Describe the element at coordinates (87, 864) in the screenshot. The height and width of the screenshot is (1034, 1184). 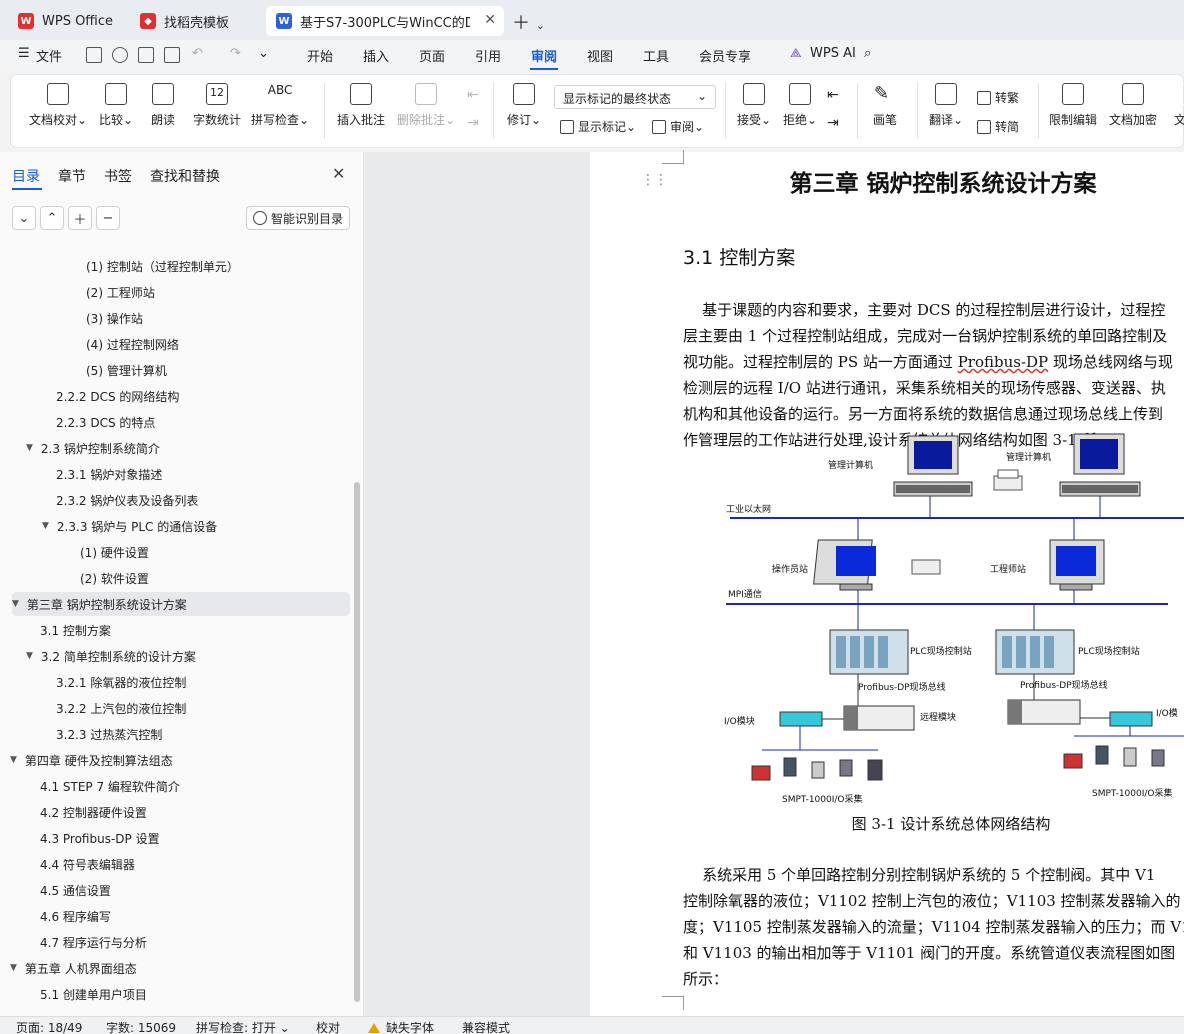
I see `toc-item: 4.4 符号表编辑器` at that location.